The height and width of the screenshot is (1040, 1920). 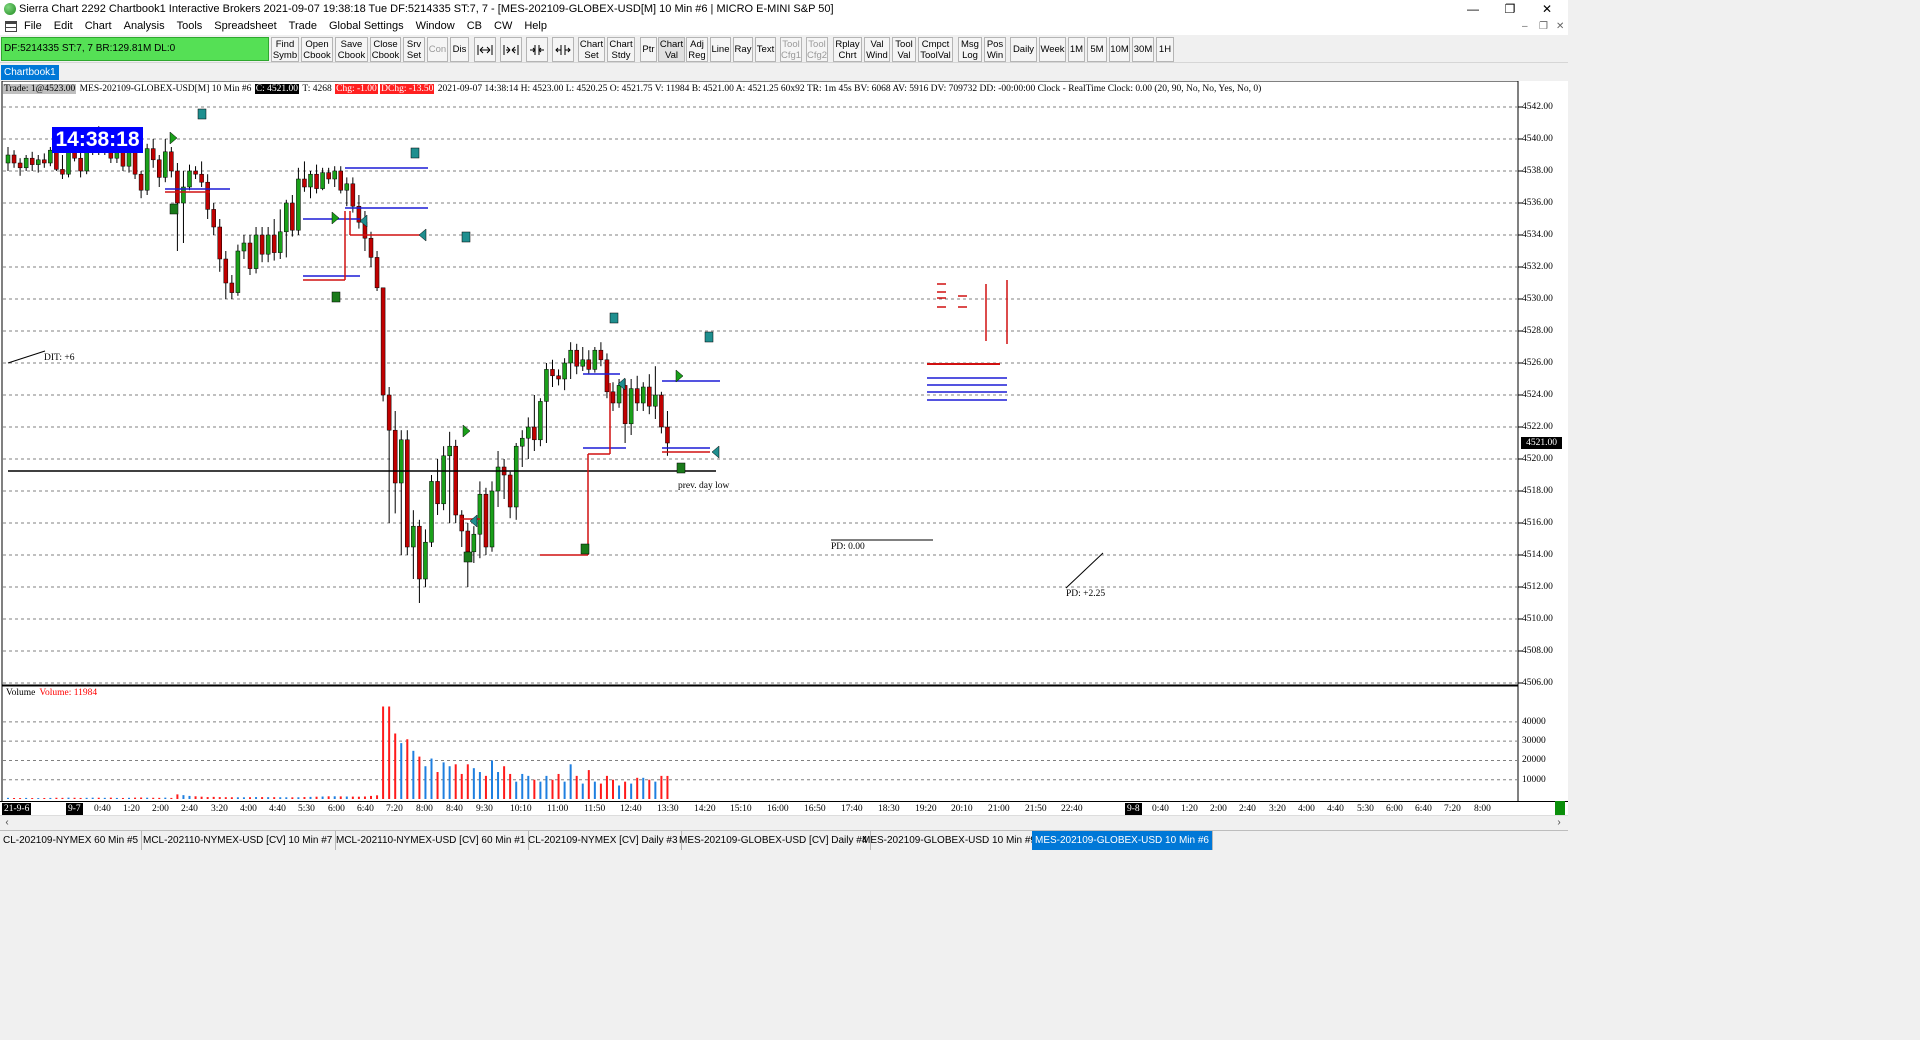 I want to click on volume-header: Volume Volume: 11984, so click(x=51, y=693).